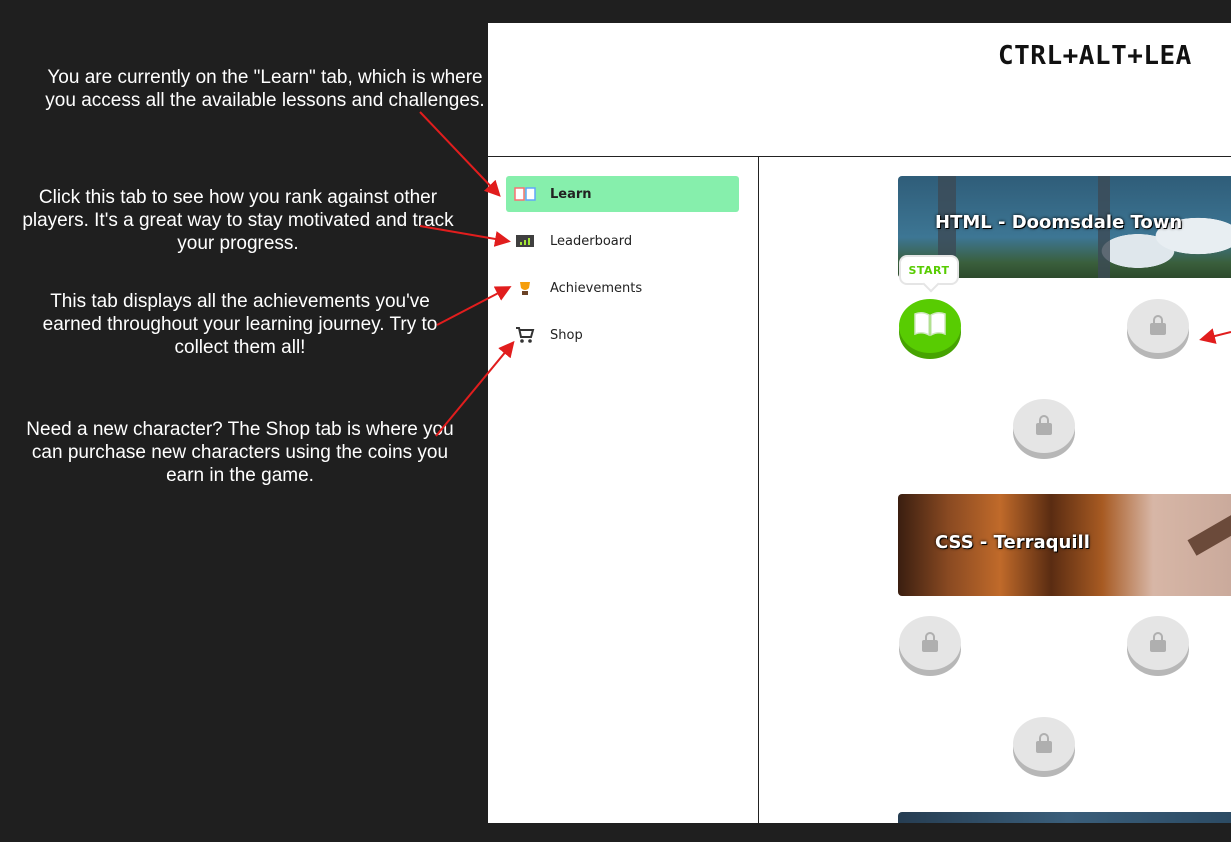 The height and width of the screenshot is (842, 1231). Describe the element at coordinates (571, 194) in the screenshot. I see `sidebar-item-label: Learn` at that location.